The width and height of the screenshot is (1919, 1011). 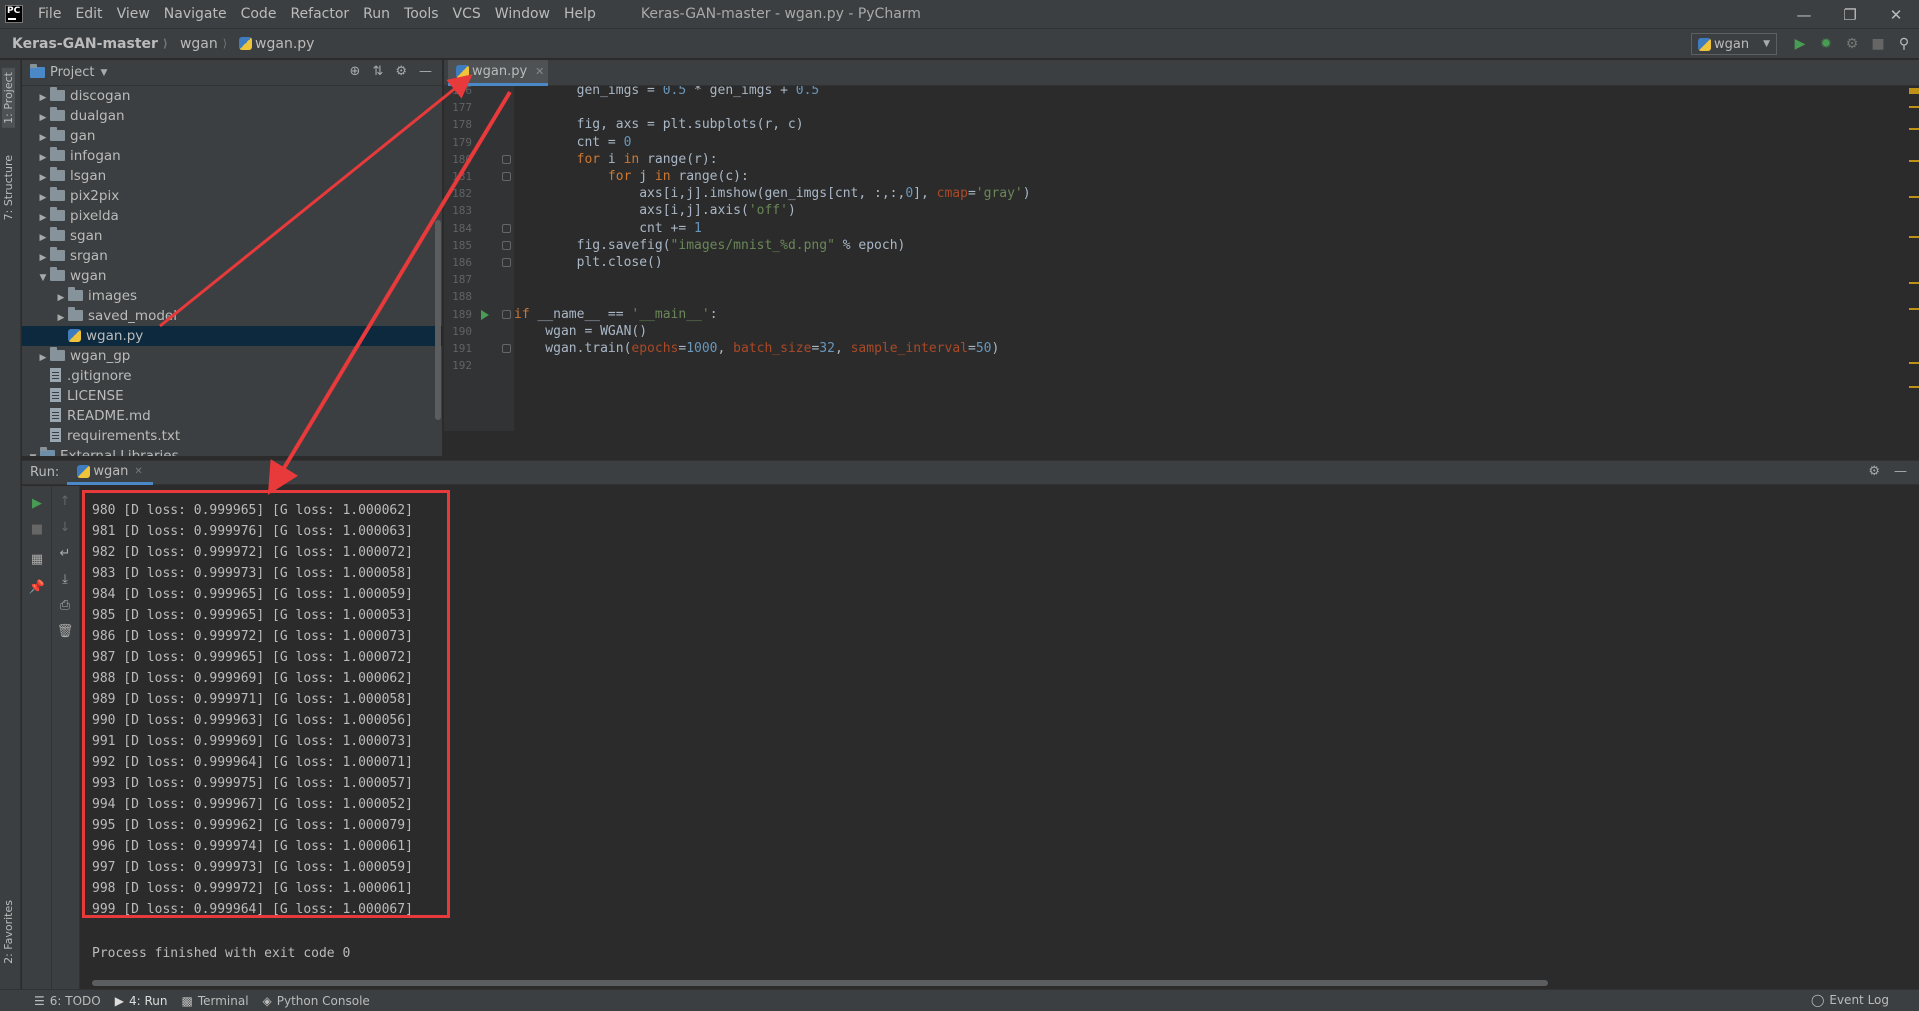 What do you see at coordinates (232, 116) in the screenshot?
I see `tree-item: ▶ dualgan` at bounding box center [232, 116].